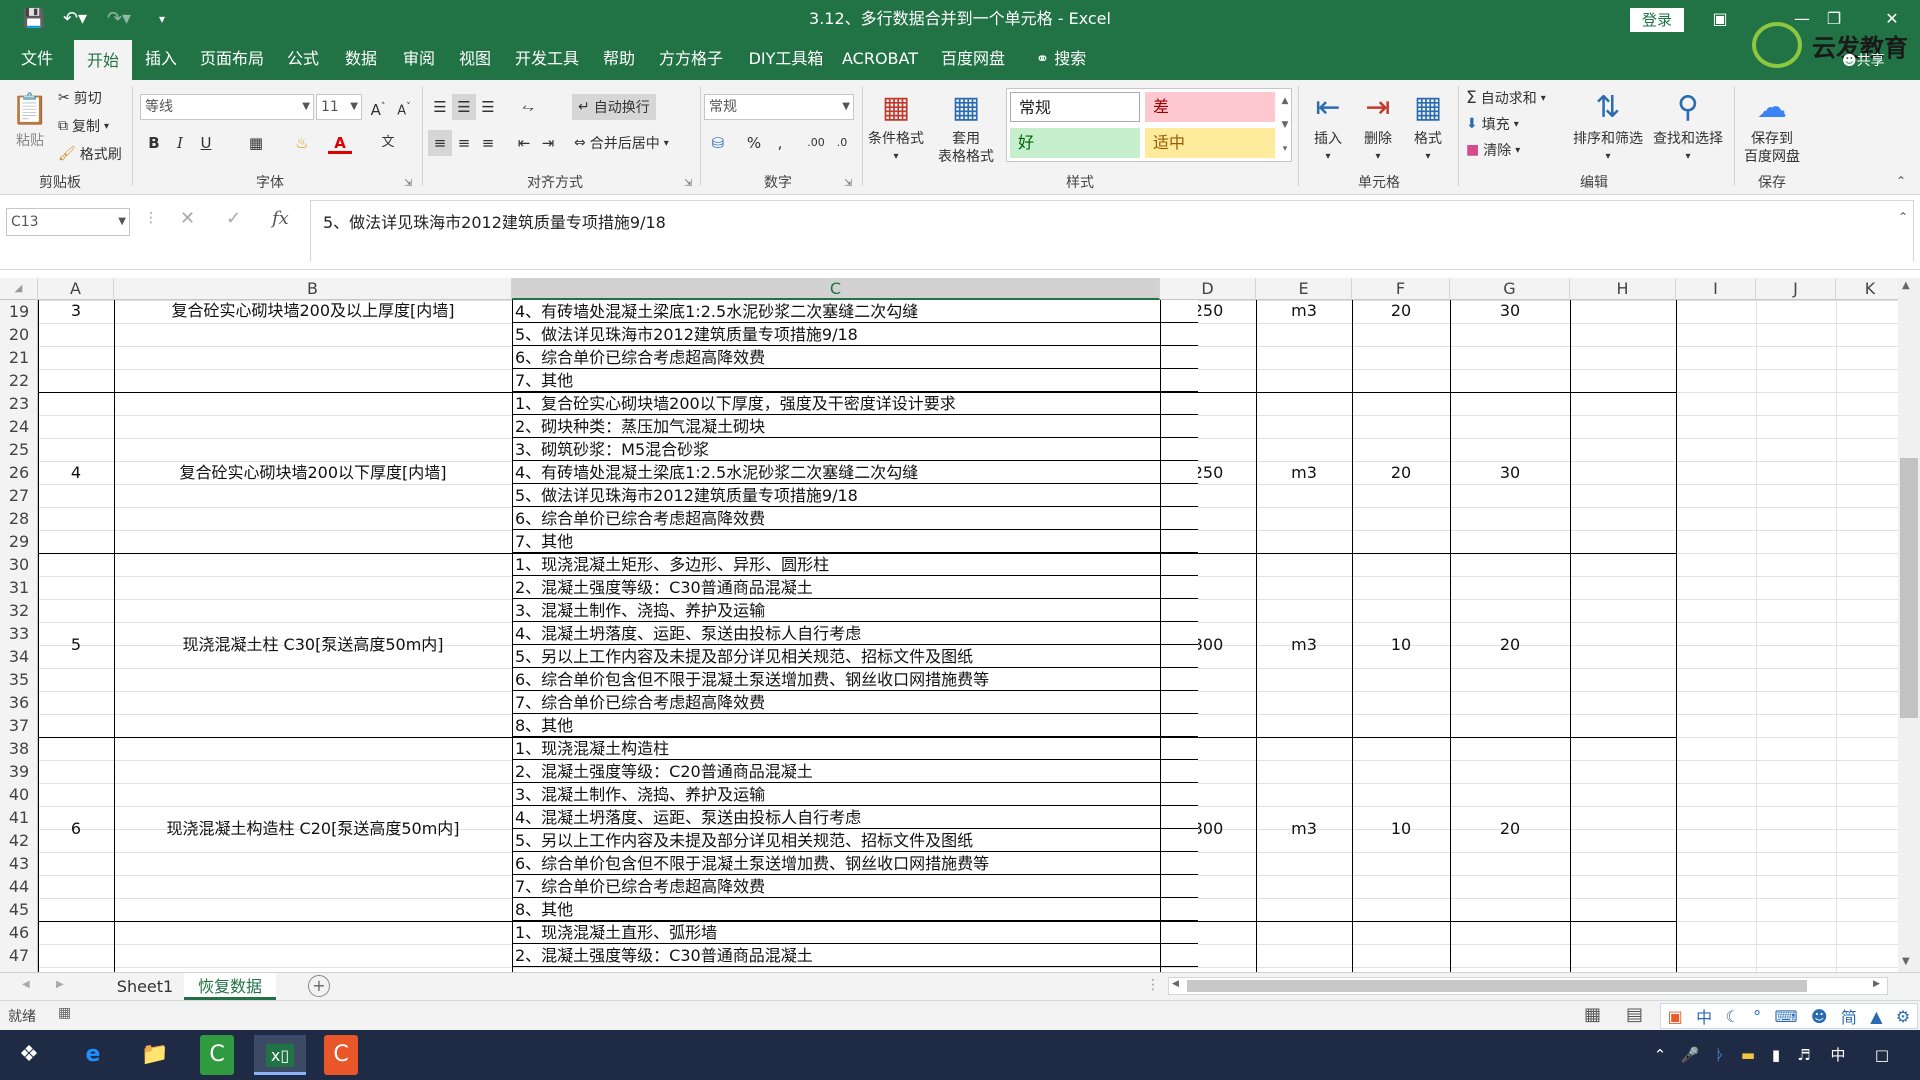 The width and height of the screenshot is (1920, 1080). I want to click on row-header: 28, so click(19, 518).